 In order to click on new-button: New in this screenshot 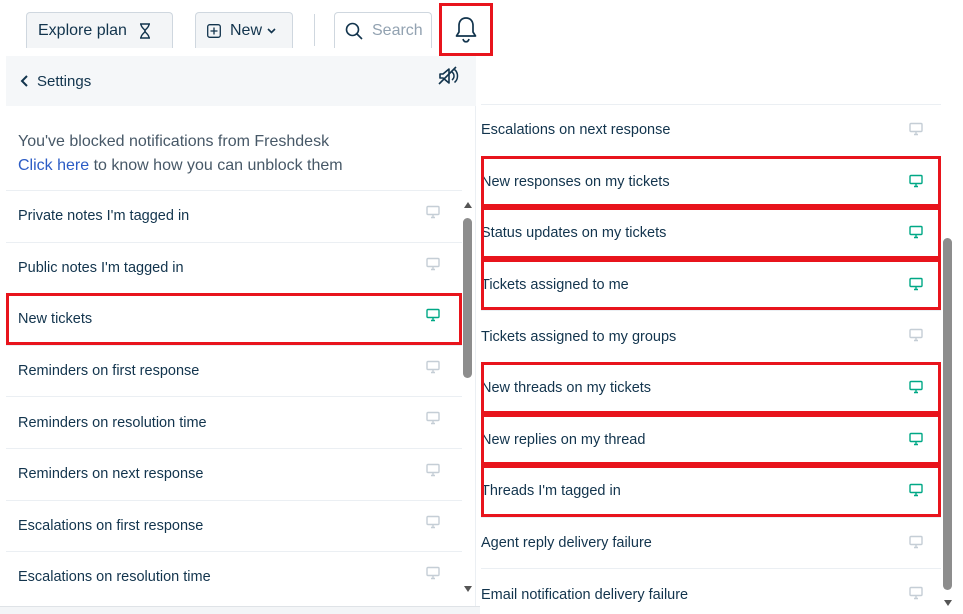, I will do `click(244, 30)`.